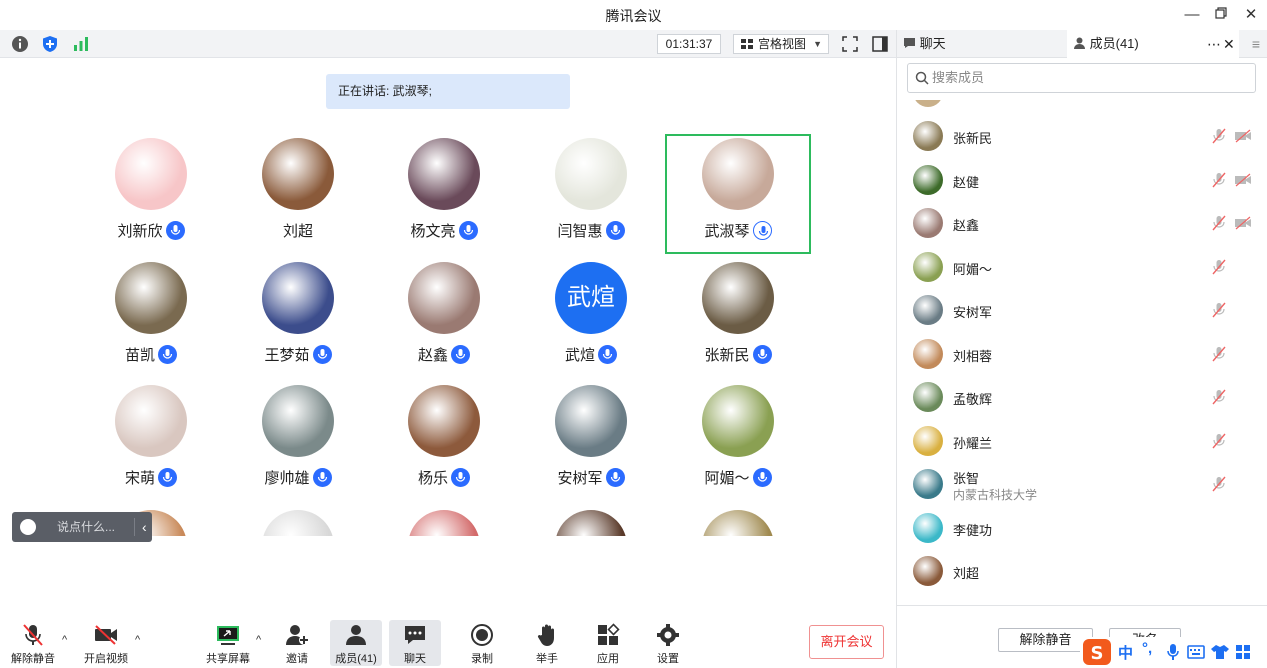 This screenshot has width=1267, height=668. I want to click on leave-meeting-button: 离开会议, so click(846, 642).